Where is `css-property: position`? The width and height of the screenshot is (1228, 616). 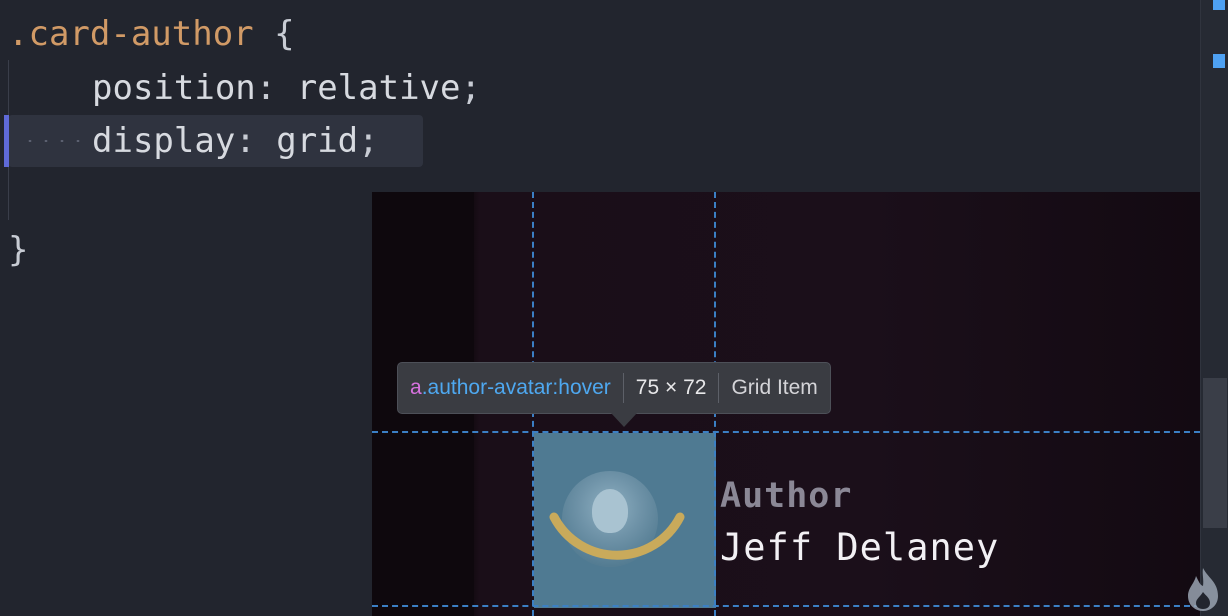
css-property: position is located at coordinates (174, 88).